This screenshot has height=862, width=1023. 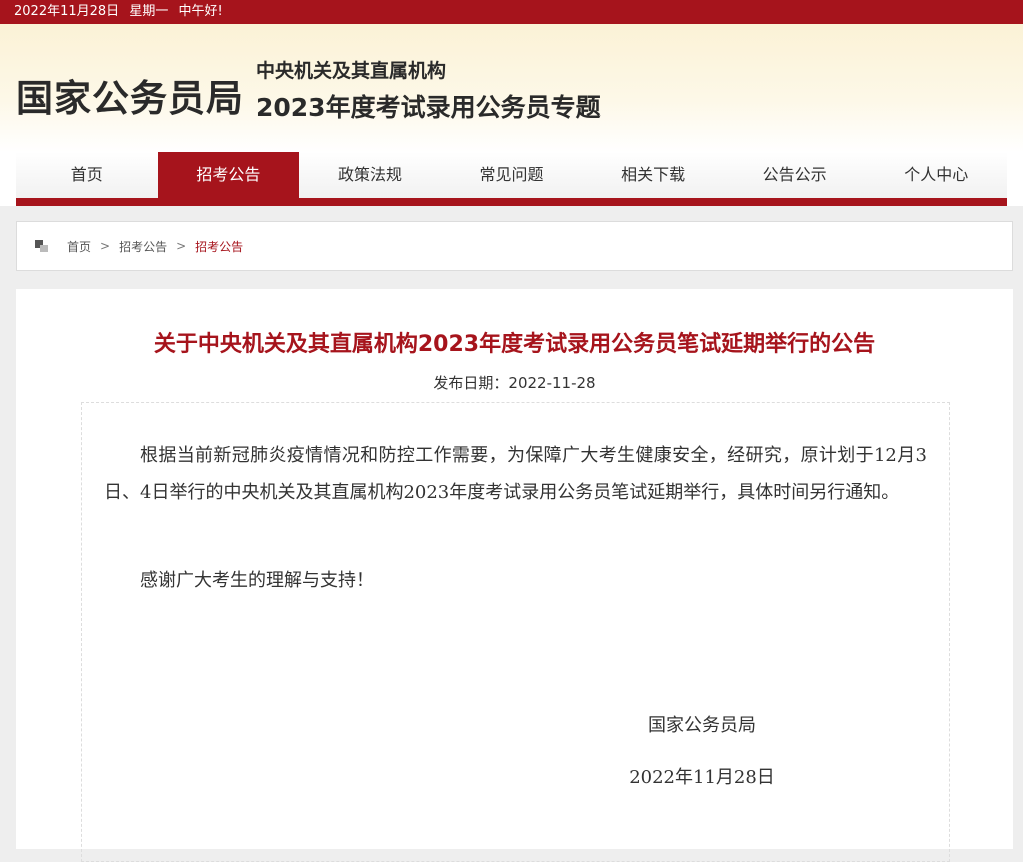 What do you see at coordinates (511, 12) in the screenshot?
I see `top-status-bar: 2022年11月28日 星期一 中午好!` at bounding box center [511, 12].